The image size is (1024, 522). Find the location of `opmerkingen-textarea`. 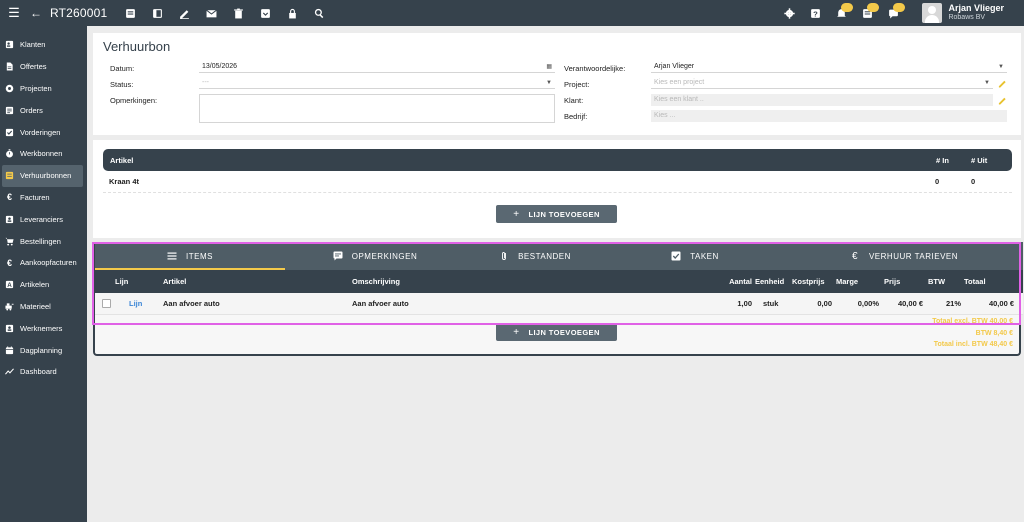

opmerkingen-textarea is located at coordinates (377, 108).